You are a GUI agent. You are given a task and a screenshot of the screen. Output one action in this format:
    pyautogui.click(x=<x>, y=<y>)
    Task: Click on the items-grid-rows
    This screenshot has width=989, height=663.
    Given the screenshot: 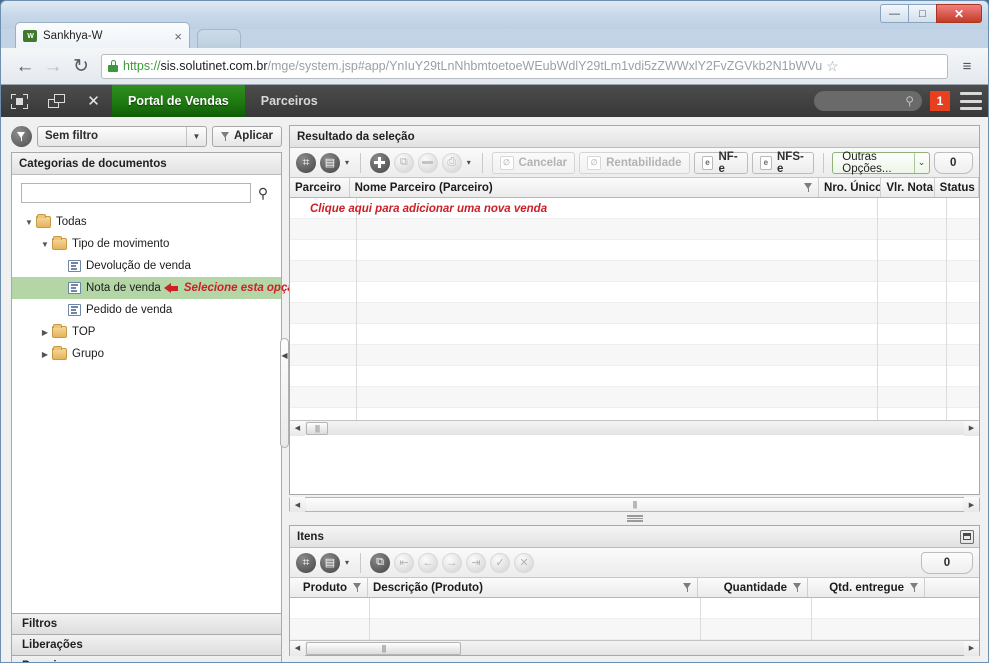 What is the action you would take?
    pyautogui.click(x=634, y=619)
    